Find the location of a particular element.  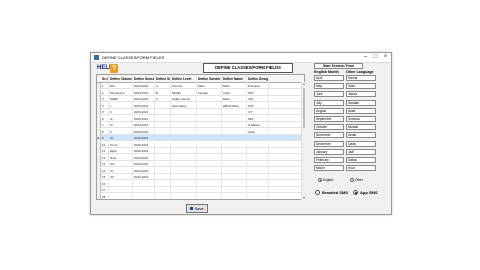

table-row: ► 9 VI 2020-2021 is located at coordinates (200, 138).